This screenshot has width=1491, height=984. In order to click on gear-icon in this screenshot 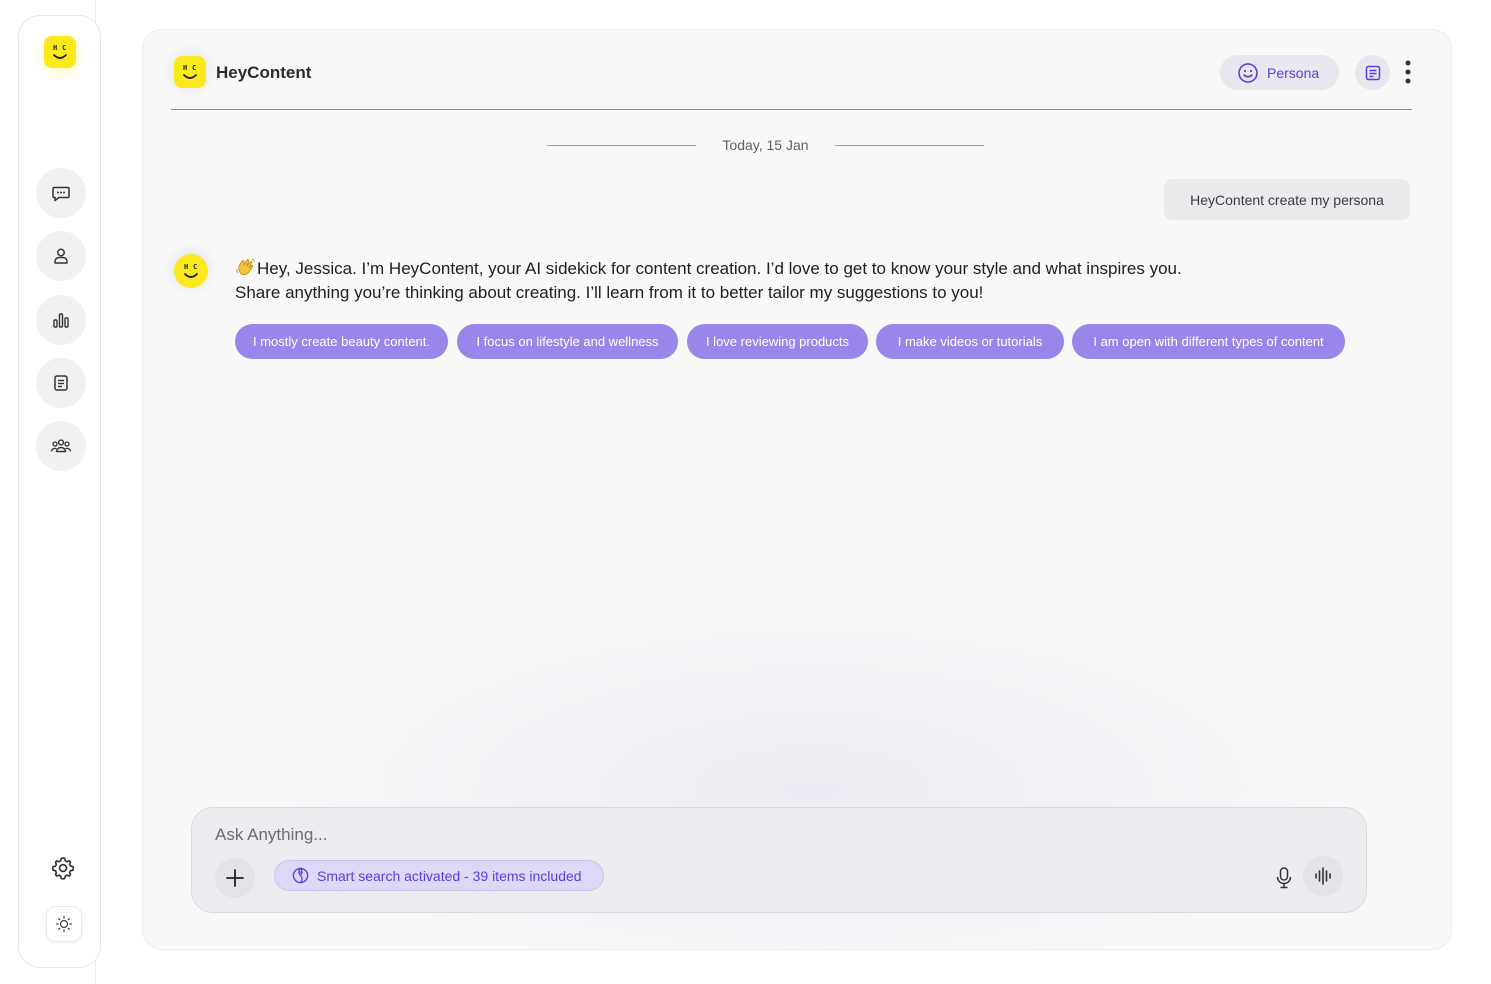, I will do `click(63, 868)`.